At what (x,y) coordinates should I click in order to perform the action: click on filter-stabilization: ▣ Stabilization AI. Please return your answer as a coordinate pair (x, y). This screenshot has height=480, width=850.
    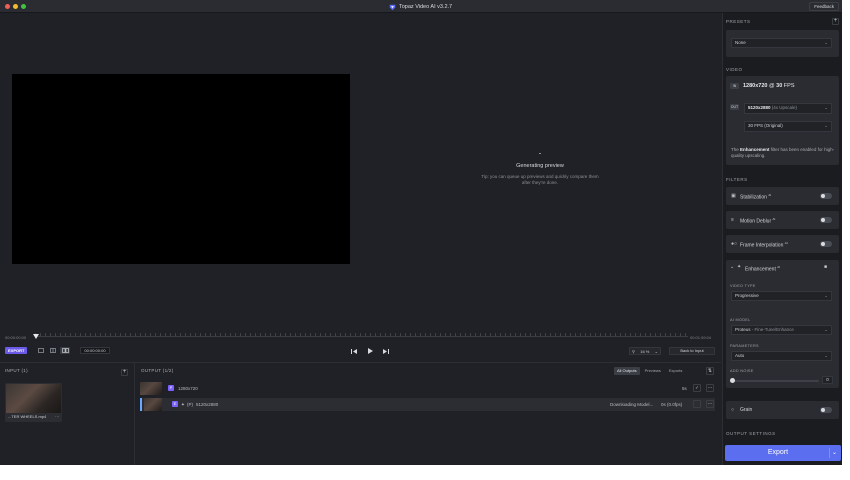
    Looking at the image, I should click on (782, 196).